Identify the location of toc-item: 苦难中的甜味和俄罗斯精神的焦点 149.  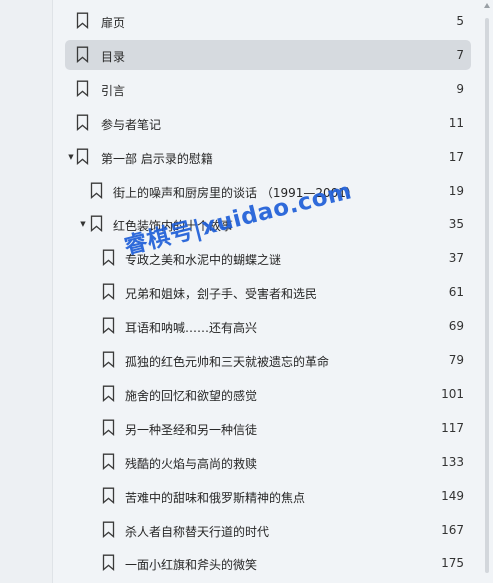
(266, 496).